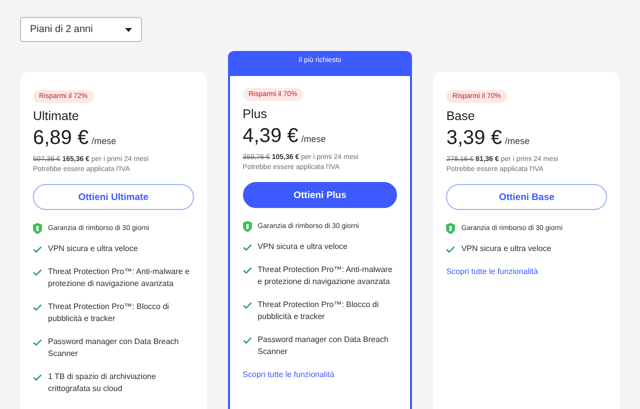  What do you see at coordinates (474, 138) in the screenshot?
I see `monthly-price: 3,39 €` at bounding box center [474, 138].